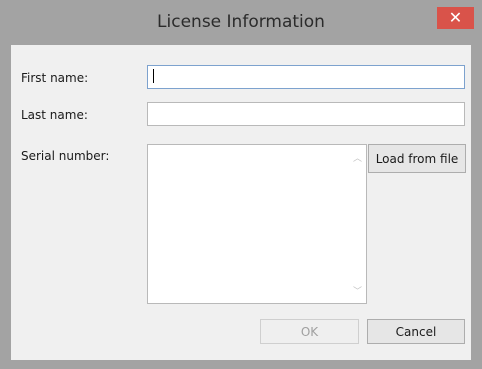 Image resolution: width=482 pixels, height=369 pixels. What do you see at coordinates (357, 224) in the screenshot?
I see `serial-scrollbar: ︿ ﹀` at bounding box center [357, 224].